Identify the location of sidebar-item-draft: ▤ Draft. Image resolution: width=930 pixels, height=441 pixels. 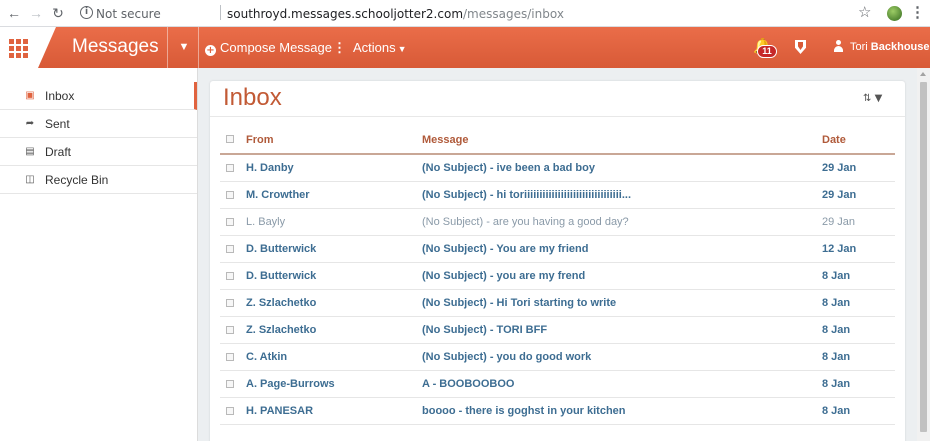
(98, 152).